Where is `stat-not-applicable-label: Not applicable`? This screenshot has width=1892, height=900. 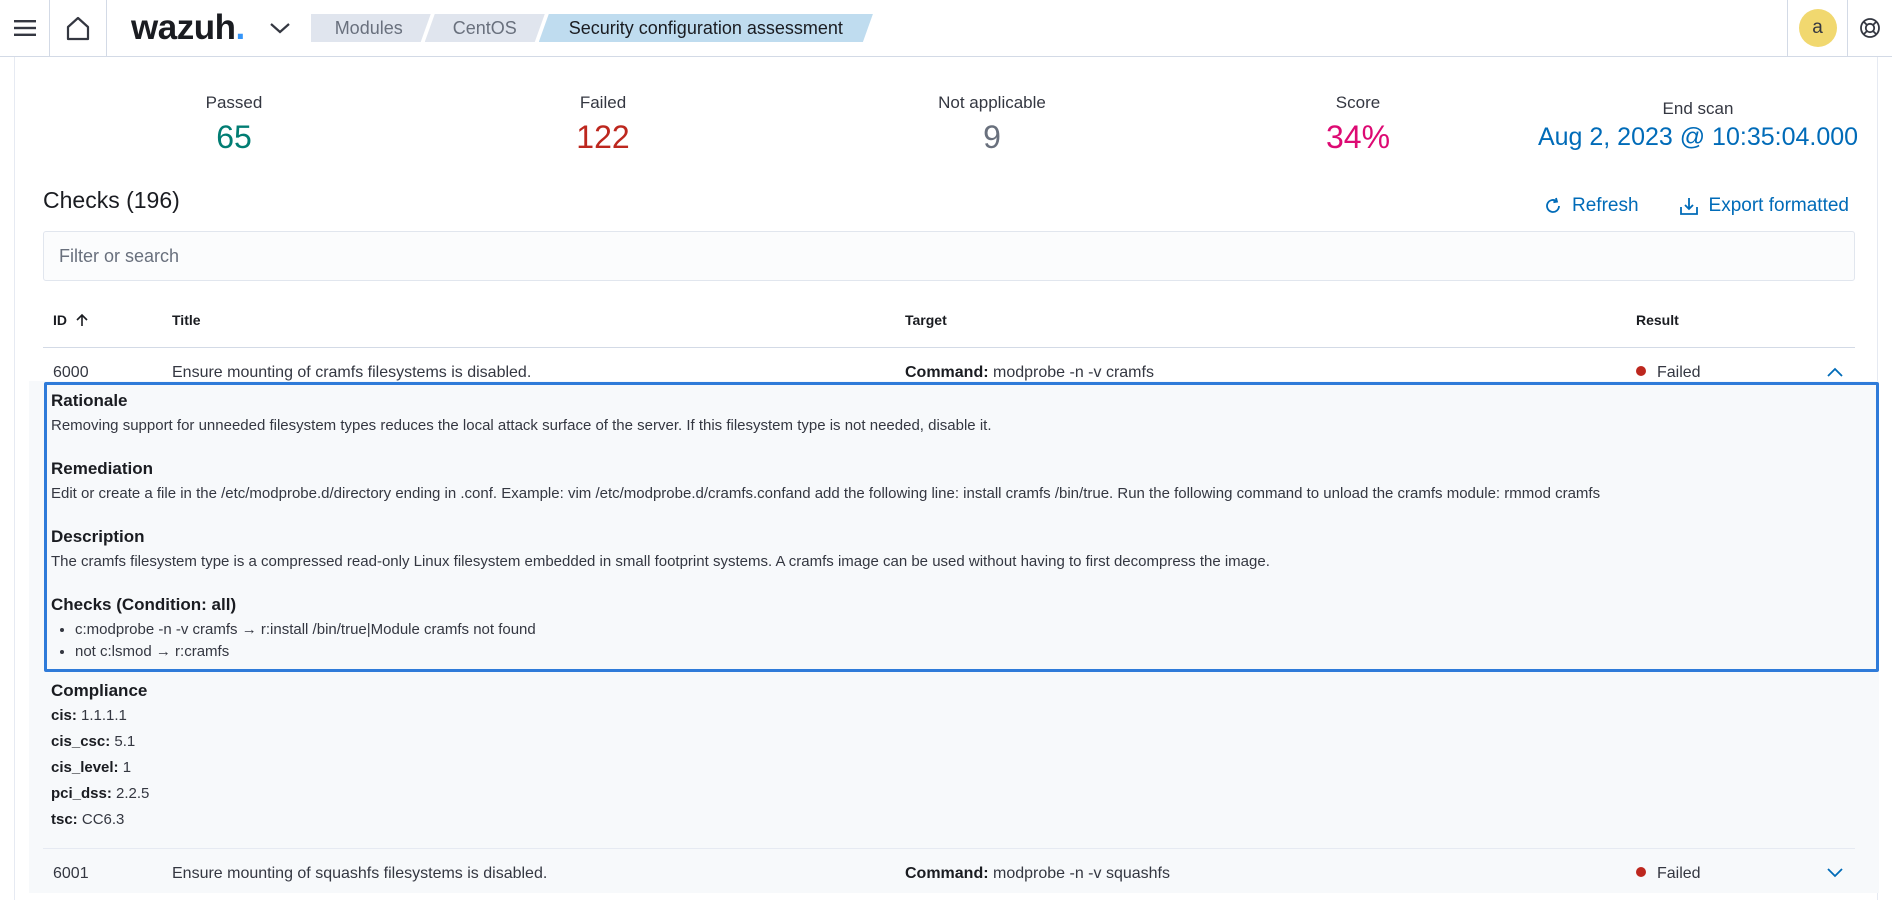
stat-not-applicable-label: Not applicable is located at coordinates (992, 102).